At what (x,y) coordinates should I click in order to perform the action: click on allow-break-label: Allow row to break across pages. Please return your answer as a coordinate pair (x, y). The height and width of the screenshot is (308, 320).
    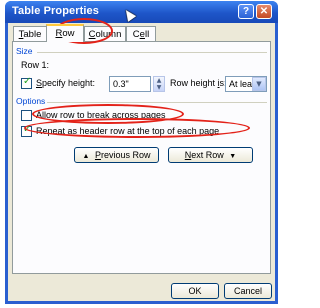
    Looking at the image, I should click on (101, 115).